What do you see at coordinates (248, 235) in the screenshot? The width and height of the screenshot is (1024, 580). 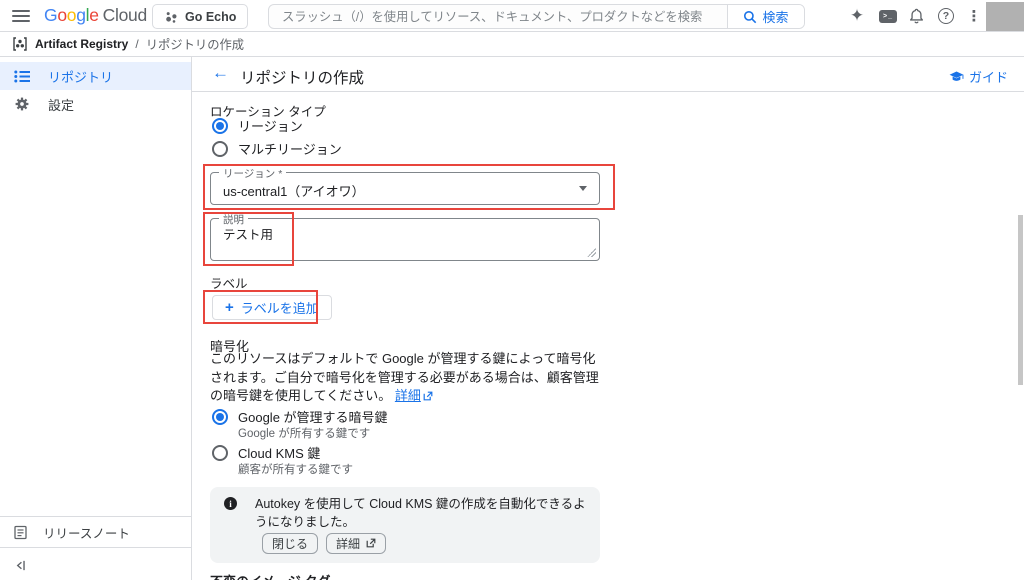 I see `description-field-value: テスト用` at bounding box center [248, 235].